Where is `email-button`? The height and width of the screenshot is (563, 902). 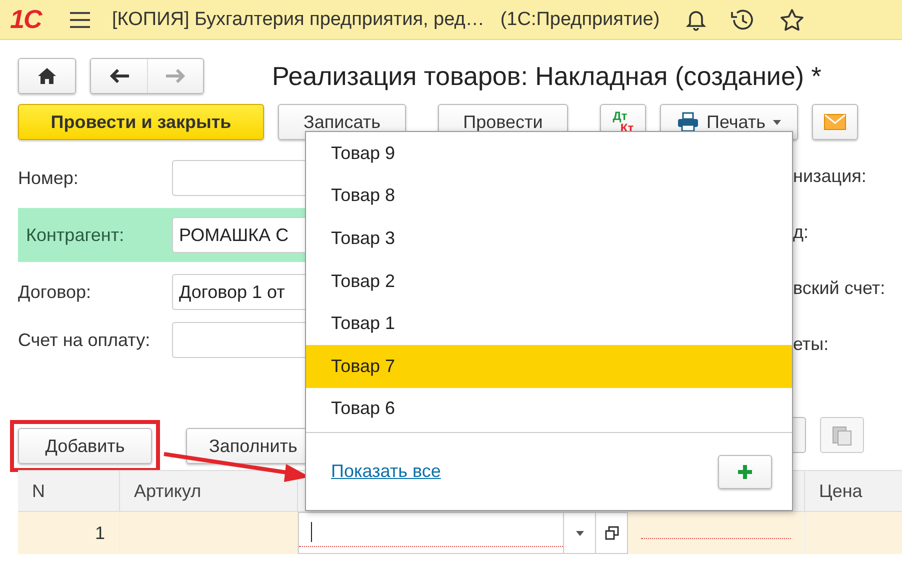
email-button is located at coordinates (835, 122).